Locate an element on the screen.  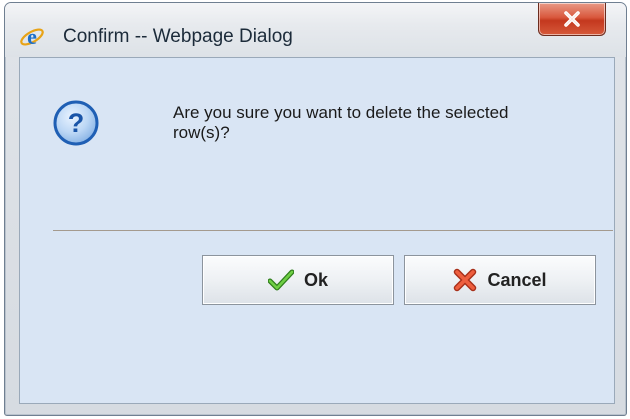
question-icon: ? is located at coordinates (76, 123).